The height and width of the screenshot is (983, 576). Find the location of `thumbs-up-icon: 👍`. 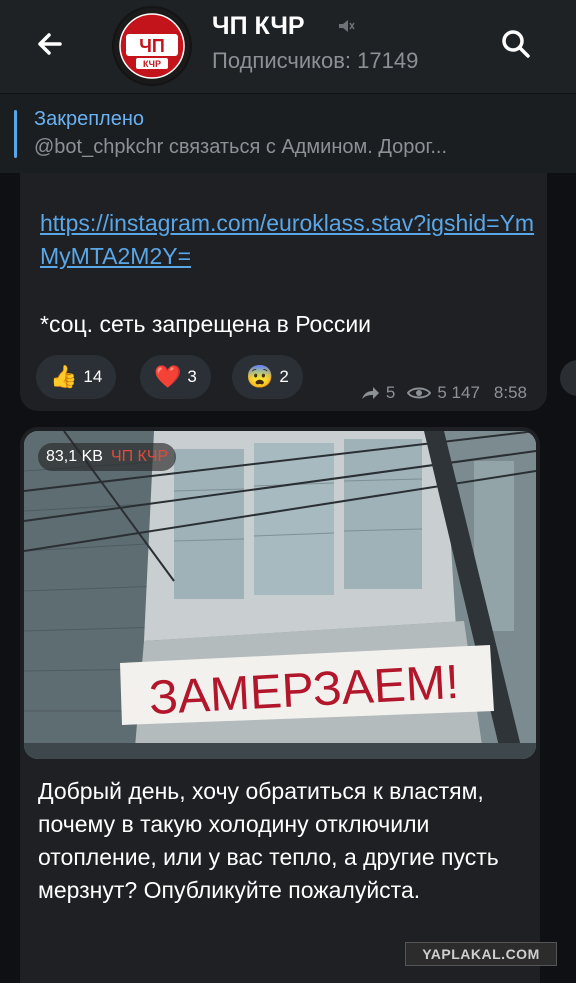

thumbs-up-icon: 👍 is located at coordinates (64, 376).